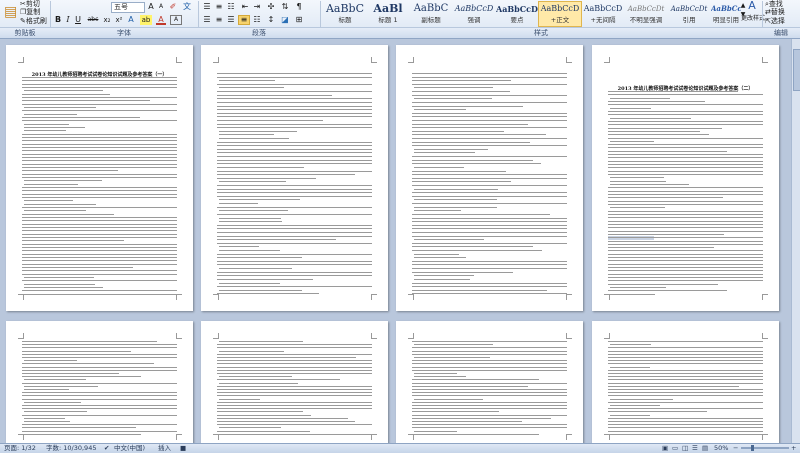 The height and width of the screenshot is (453, 800). Describe the element at coordinates (752, 5) in the screenshot. I see `change-styles-icon: A` at that location.